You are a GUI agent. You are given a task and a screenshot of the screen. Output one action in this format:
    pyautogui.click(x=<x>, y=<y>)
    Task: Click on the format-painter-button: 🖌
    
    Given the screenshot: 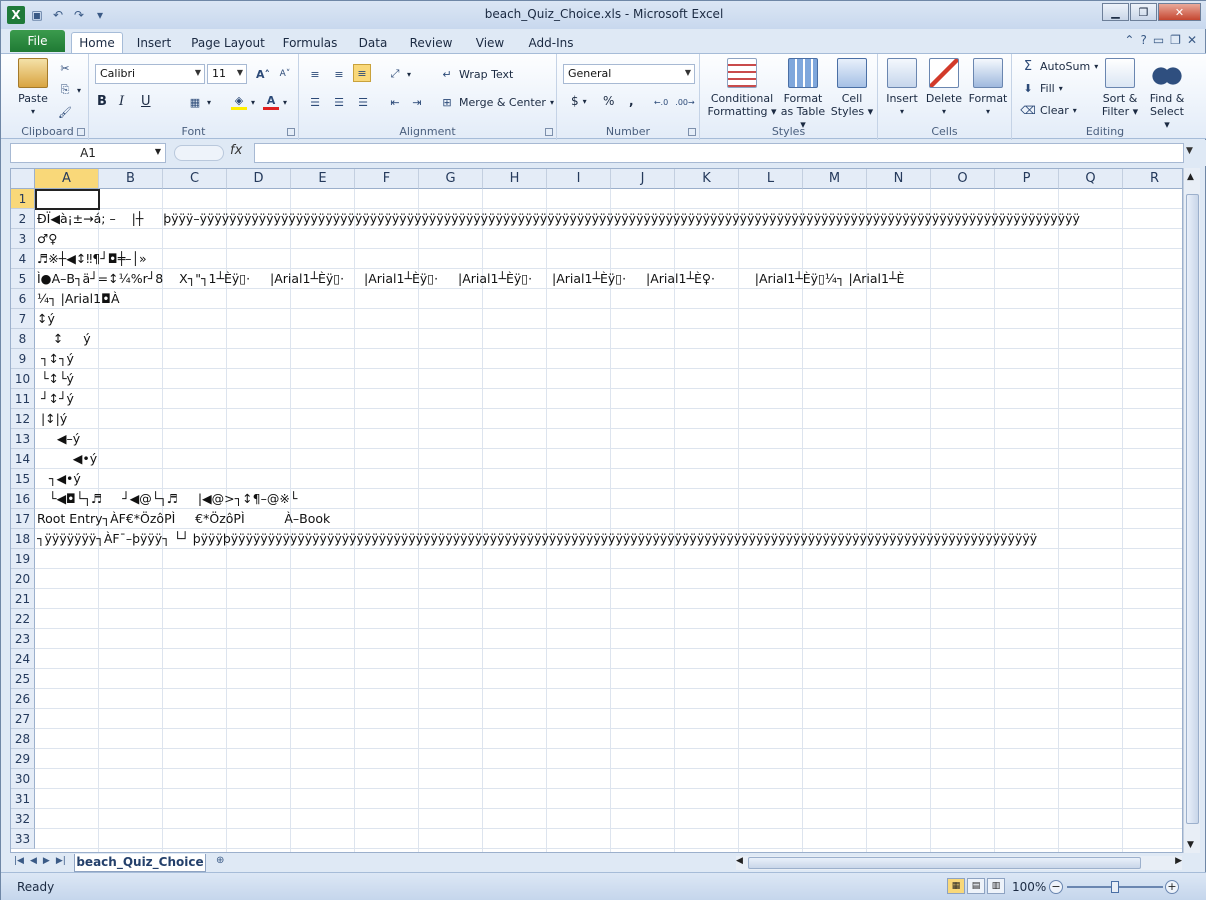 What is the action you would take?
    pyautogui.click(x=65, y=112)
    